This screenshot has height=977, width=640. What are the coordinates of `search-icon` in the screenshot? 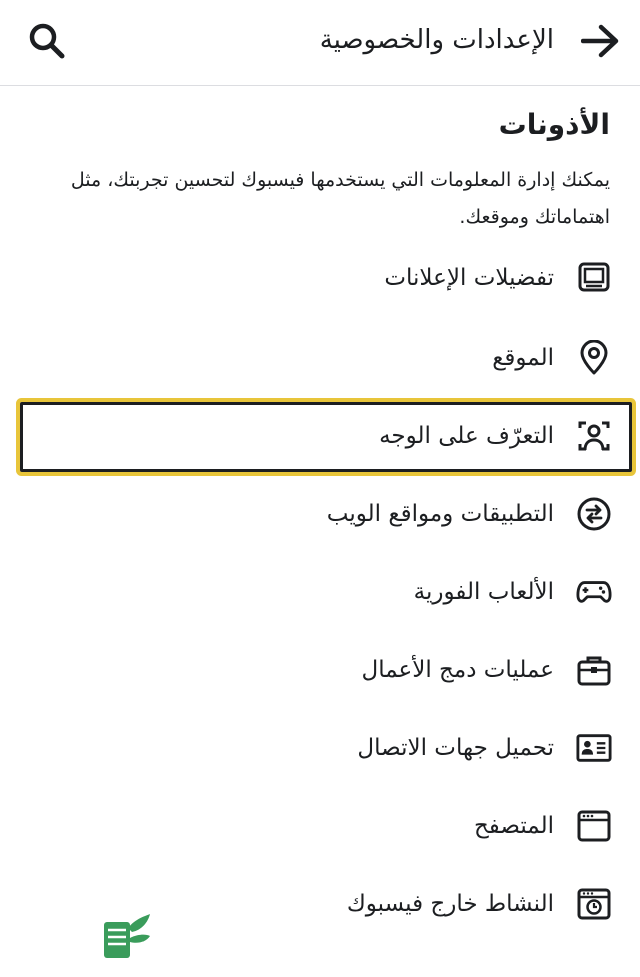 It's located at (47, 41).